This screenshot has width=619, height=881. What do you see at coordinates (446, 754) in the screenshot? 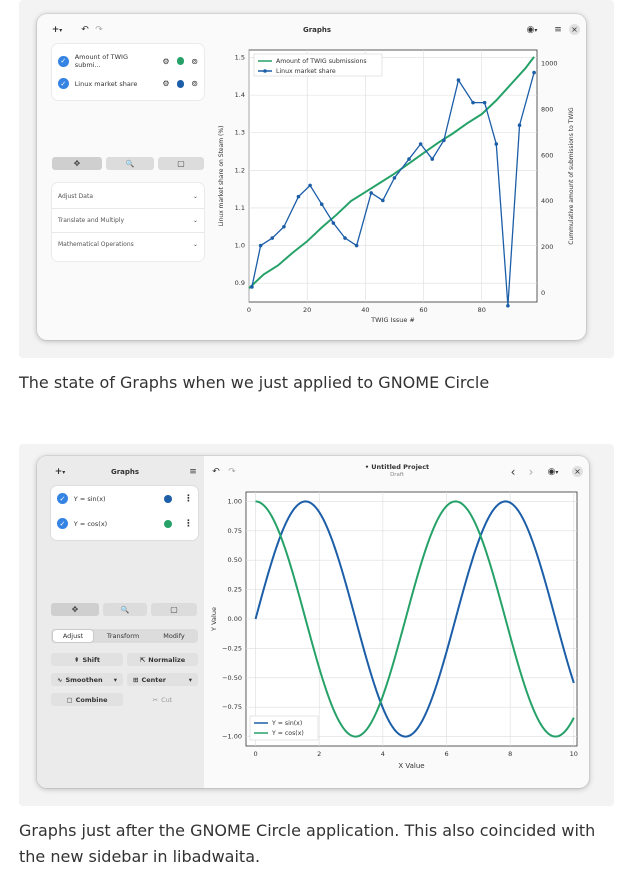
I see `x-tick-label: 6` at bounding box center [446, 754].